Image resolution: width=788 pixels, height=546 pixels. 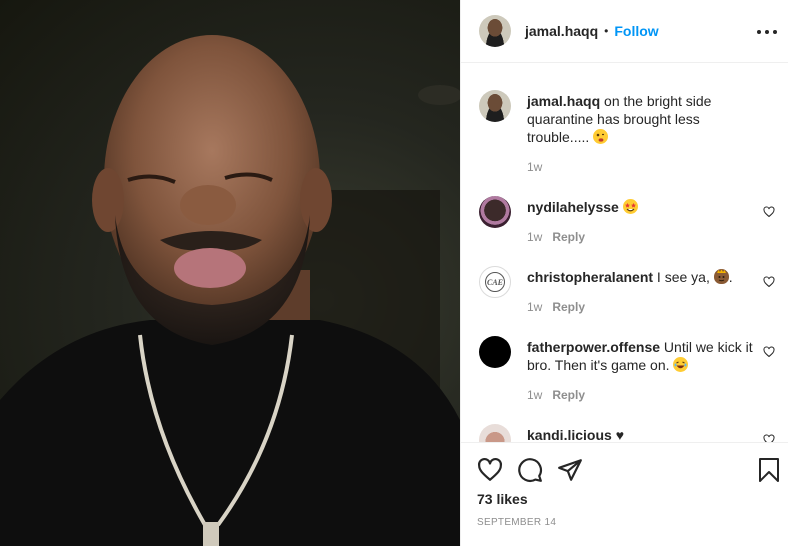 I want to click on commenter-avatar: CAE, so click(x=495, y=282).